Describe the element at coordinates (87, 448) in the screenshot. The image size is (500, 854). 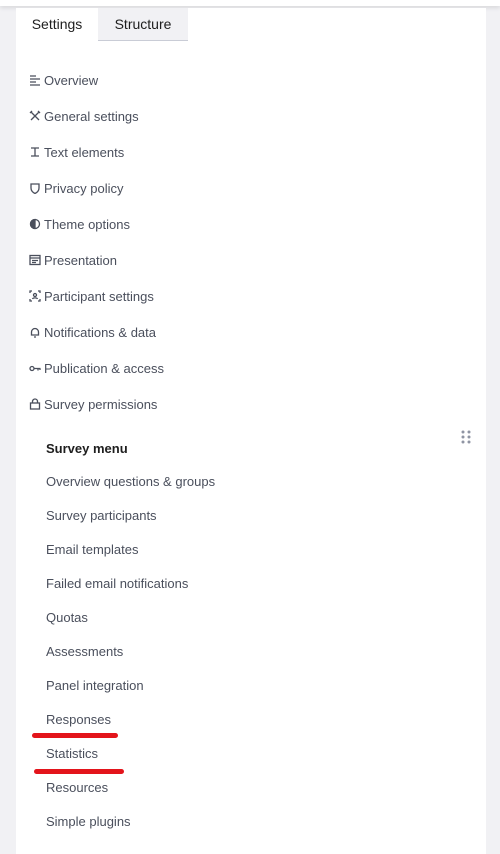
I see `survey-menu-title: Survey menu` at that location.